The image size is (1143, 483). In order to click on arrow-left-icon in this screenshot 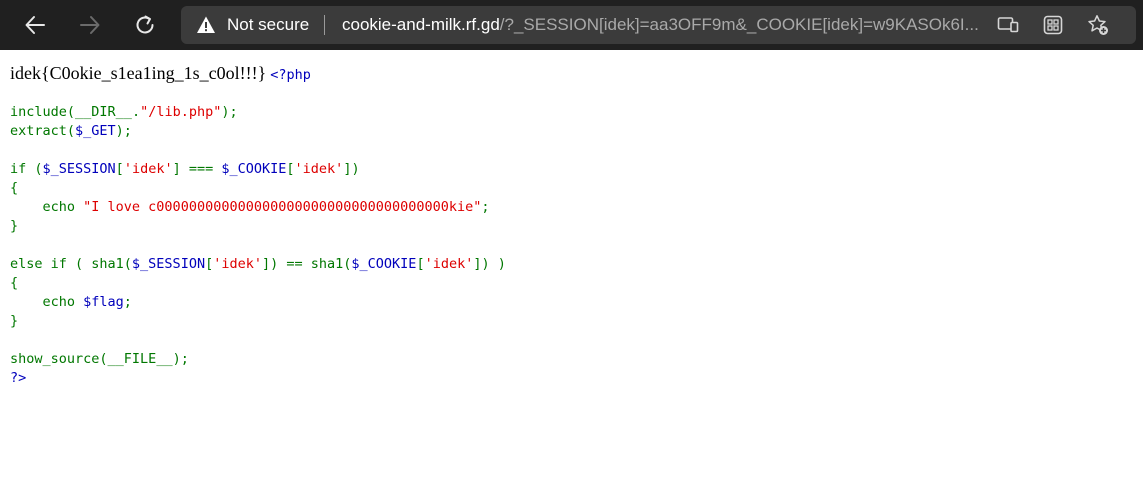, I will do `click(35, 25)`.